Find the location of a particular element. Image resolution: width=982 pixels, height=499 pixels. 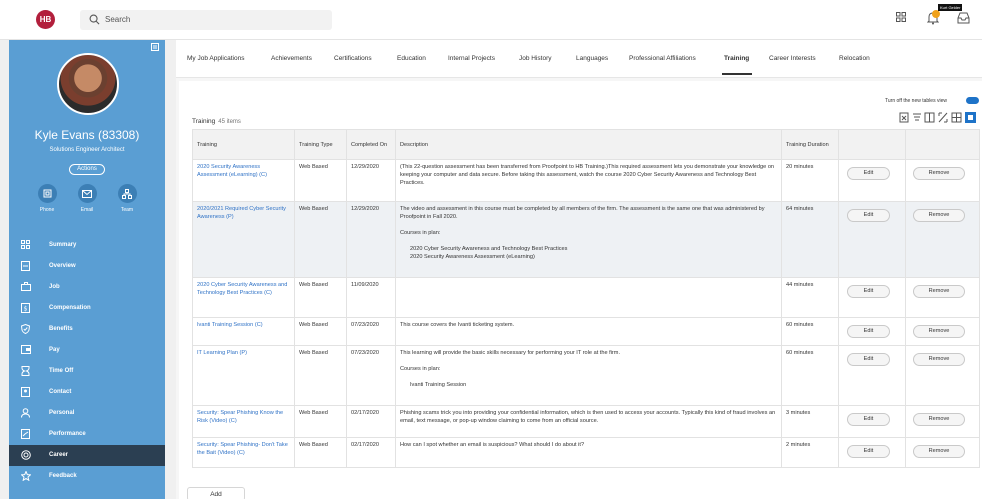

tab-achievements: Achievements is located at coordinates (291, 58).